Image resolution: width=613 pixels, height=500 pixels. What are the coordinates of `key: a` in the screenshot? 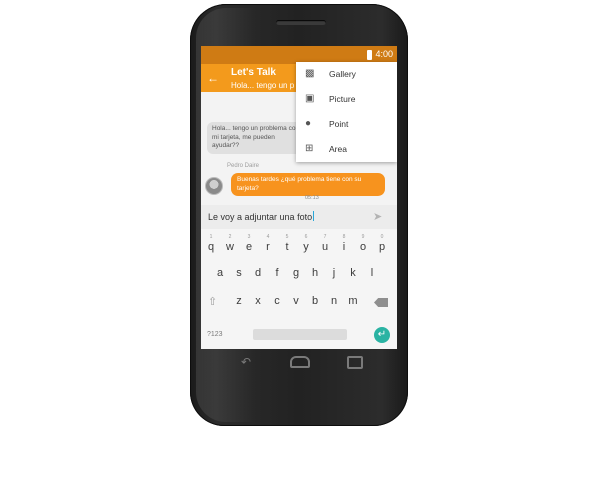 It's located at (220, 273).